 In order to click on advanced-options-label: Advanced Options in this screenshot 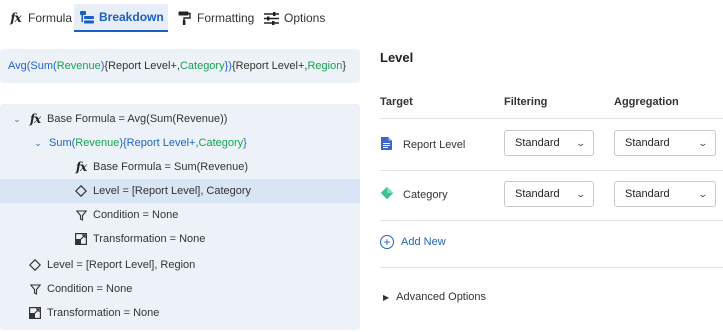, I will do `click(441, 297)`.